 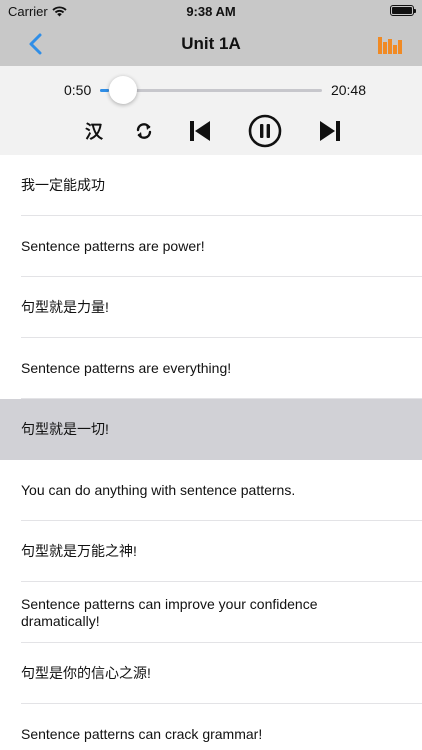 What do you see at coordinates (211, 110) in the screenshot?
I see `audio-player: 0:50 20:48 汉` at bounding box center [211, 110].